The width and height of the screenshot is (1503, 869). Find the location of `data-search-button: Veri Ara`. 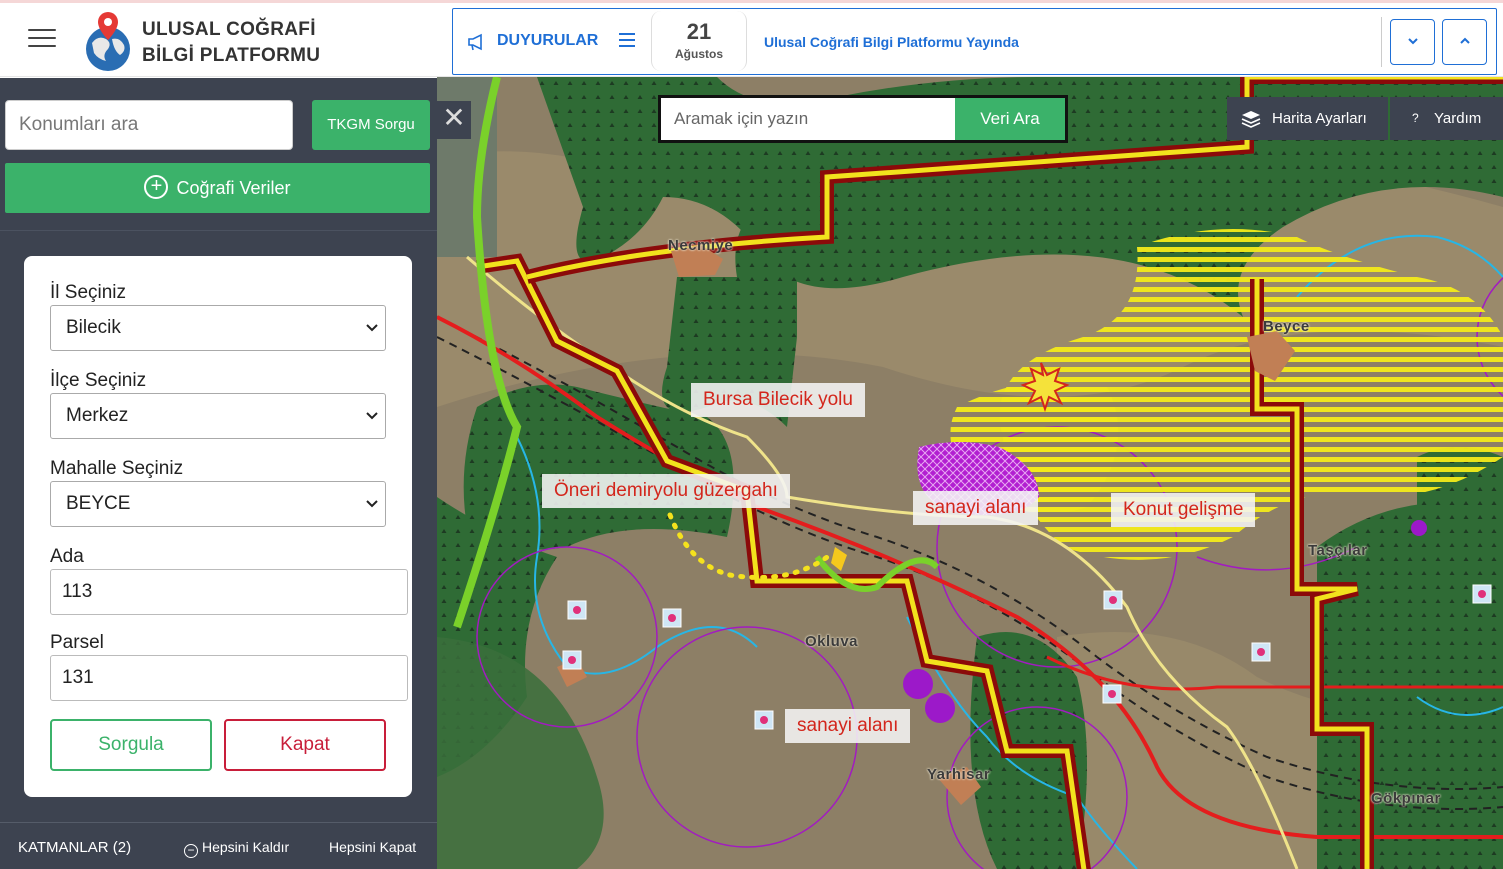

data-search-button: Veri Ara is located at coordinates (1010, 119).